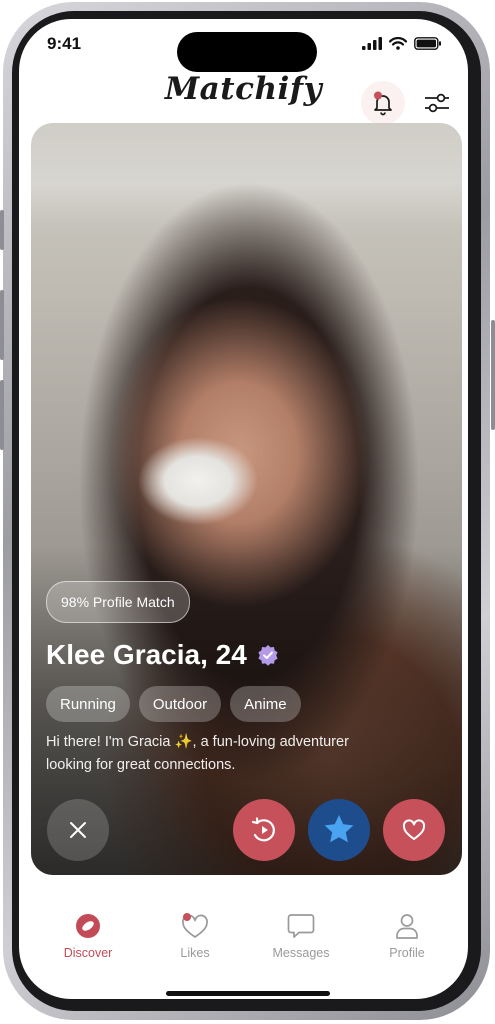 The width and height of the screenshot is (495, 1024). I want to click on filter-icon, so click(437, 103).